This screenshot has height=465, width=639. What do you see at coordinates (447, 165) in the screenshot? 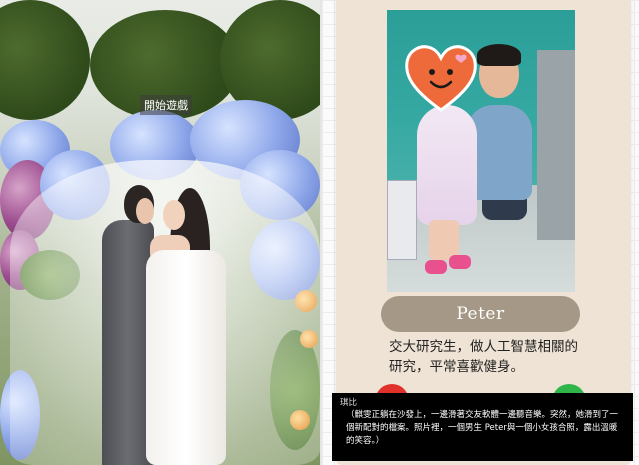
I see `girl-dress` at bounding box center [447, 165].